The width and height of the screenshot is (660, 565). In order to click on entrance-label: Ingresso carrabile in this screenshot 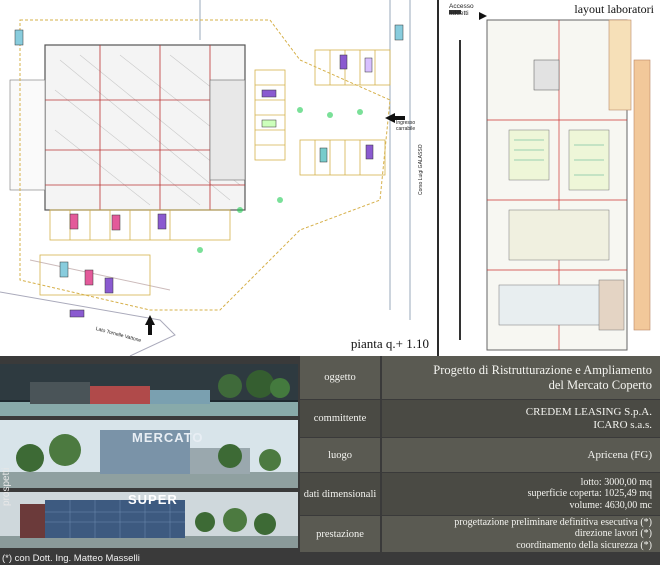, I will do `click(406, 126)`.